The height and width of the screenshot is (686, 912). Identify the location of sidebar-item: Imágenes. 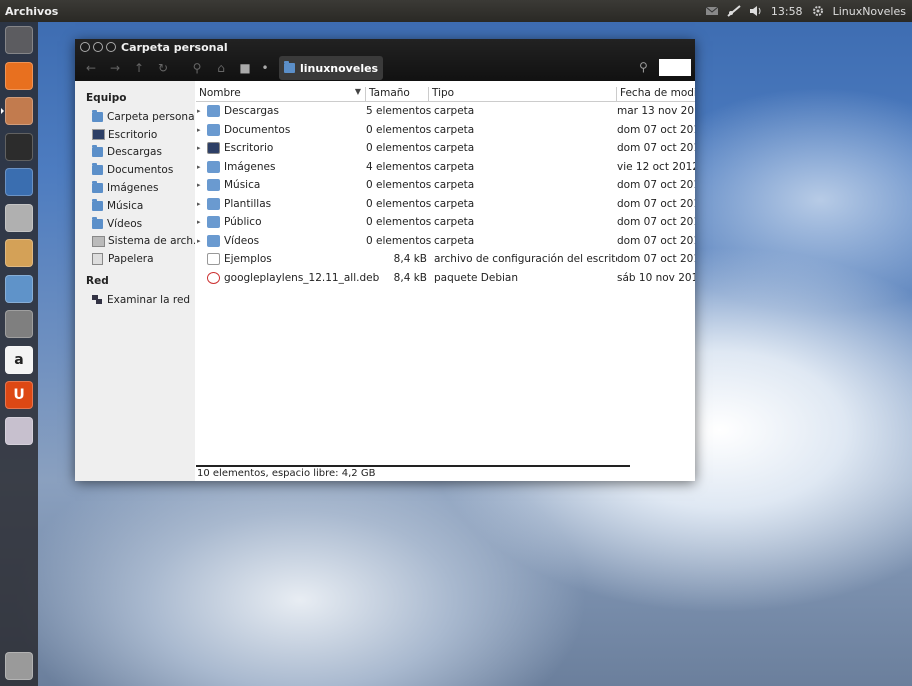
(135, 188).